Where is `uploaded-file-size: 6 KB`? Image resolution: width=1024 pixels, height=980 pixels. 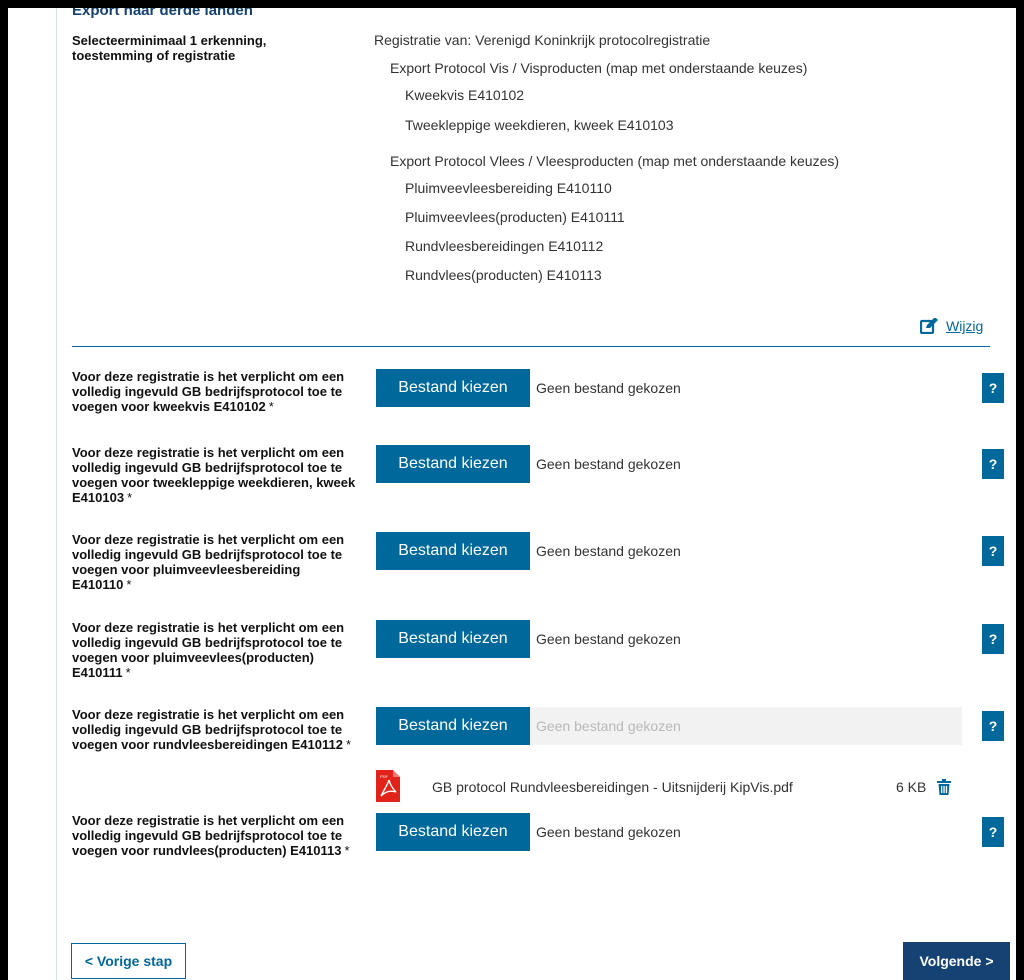 uploaded-file-size: 6 KB is located at coordinates (911, 787).